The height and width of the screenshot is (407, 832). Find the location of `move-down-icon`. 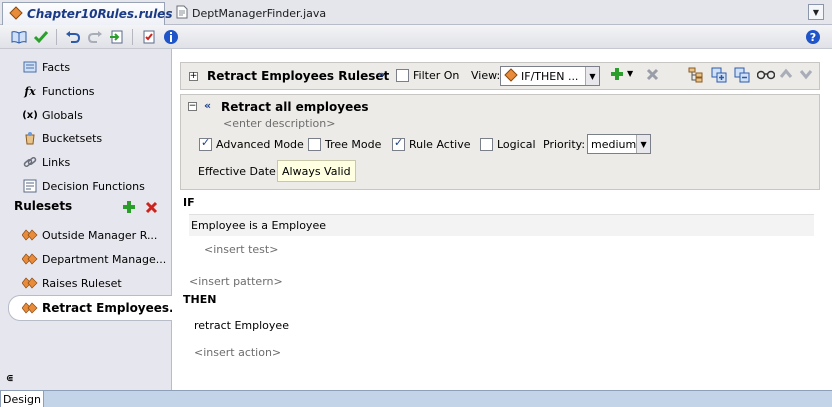

move-down-icon is located at coordinates (806, 75).